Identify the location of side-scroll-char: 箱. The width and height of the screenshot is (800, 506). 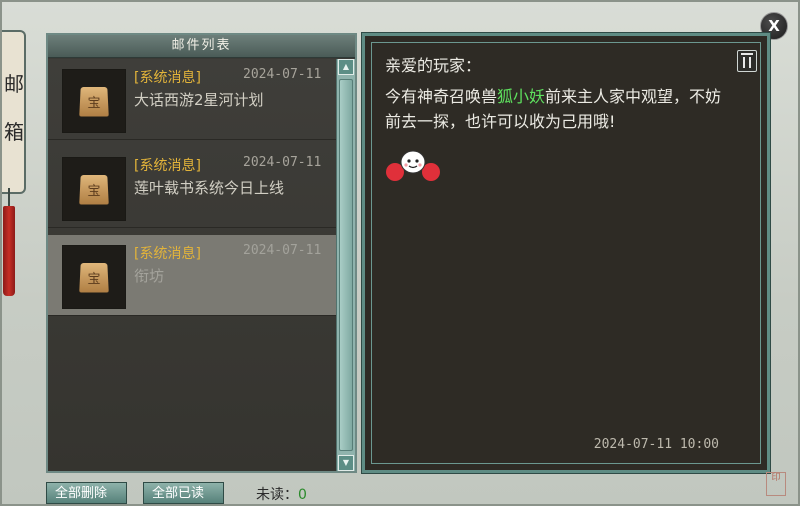
(14, 132).